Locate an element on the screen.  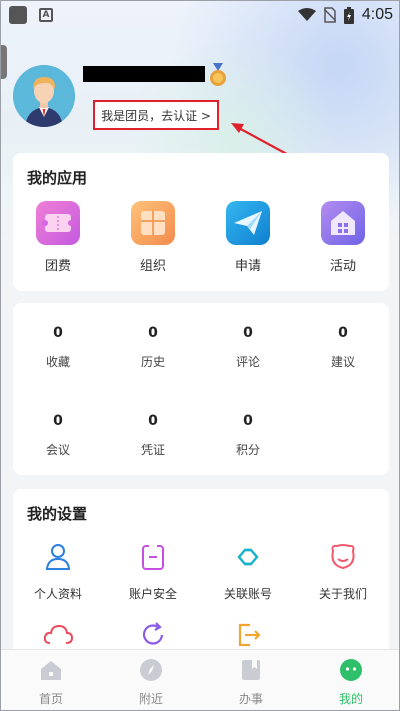
status-bar: A 4:05 is located at coordinates (200, 15).